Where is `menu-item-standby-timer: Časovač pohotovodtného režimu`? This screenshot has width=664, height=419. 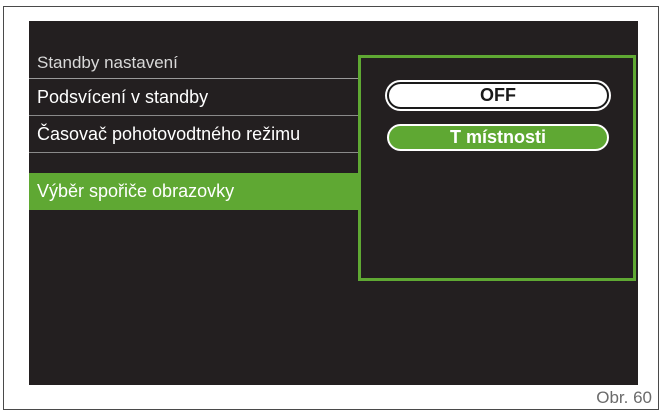
menu-item-standby-timer: Časovač pohotovodtného režimu is located at coordinates (194, 134).